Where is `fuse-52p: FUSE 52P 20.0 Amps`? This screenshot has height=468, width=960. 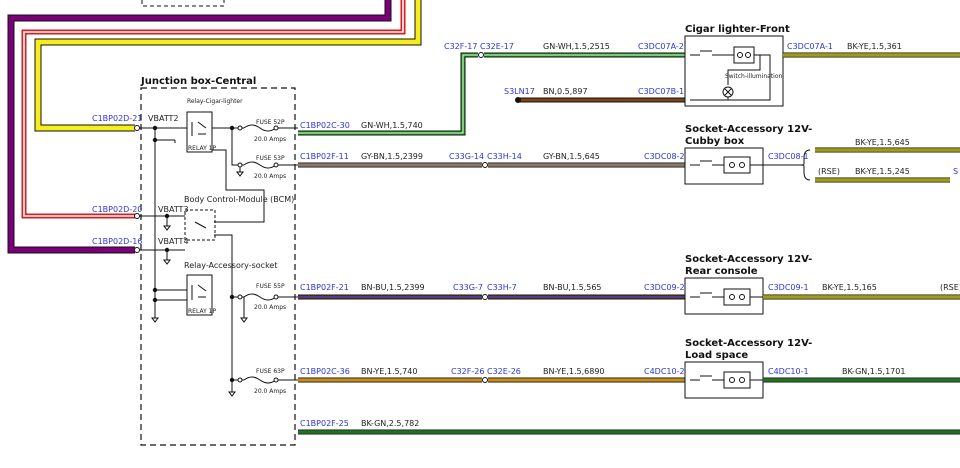 fuse-52p: FUSE 52P 20.0 Amps is located at coordinates (267, 131).